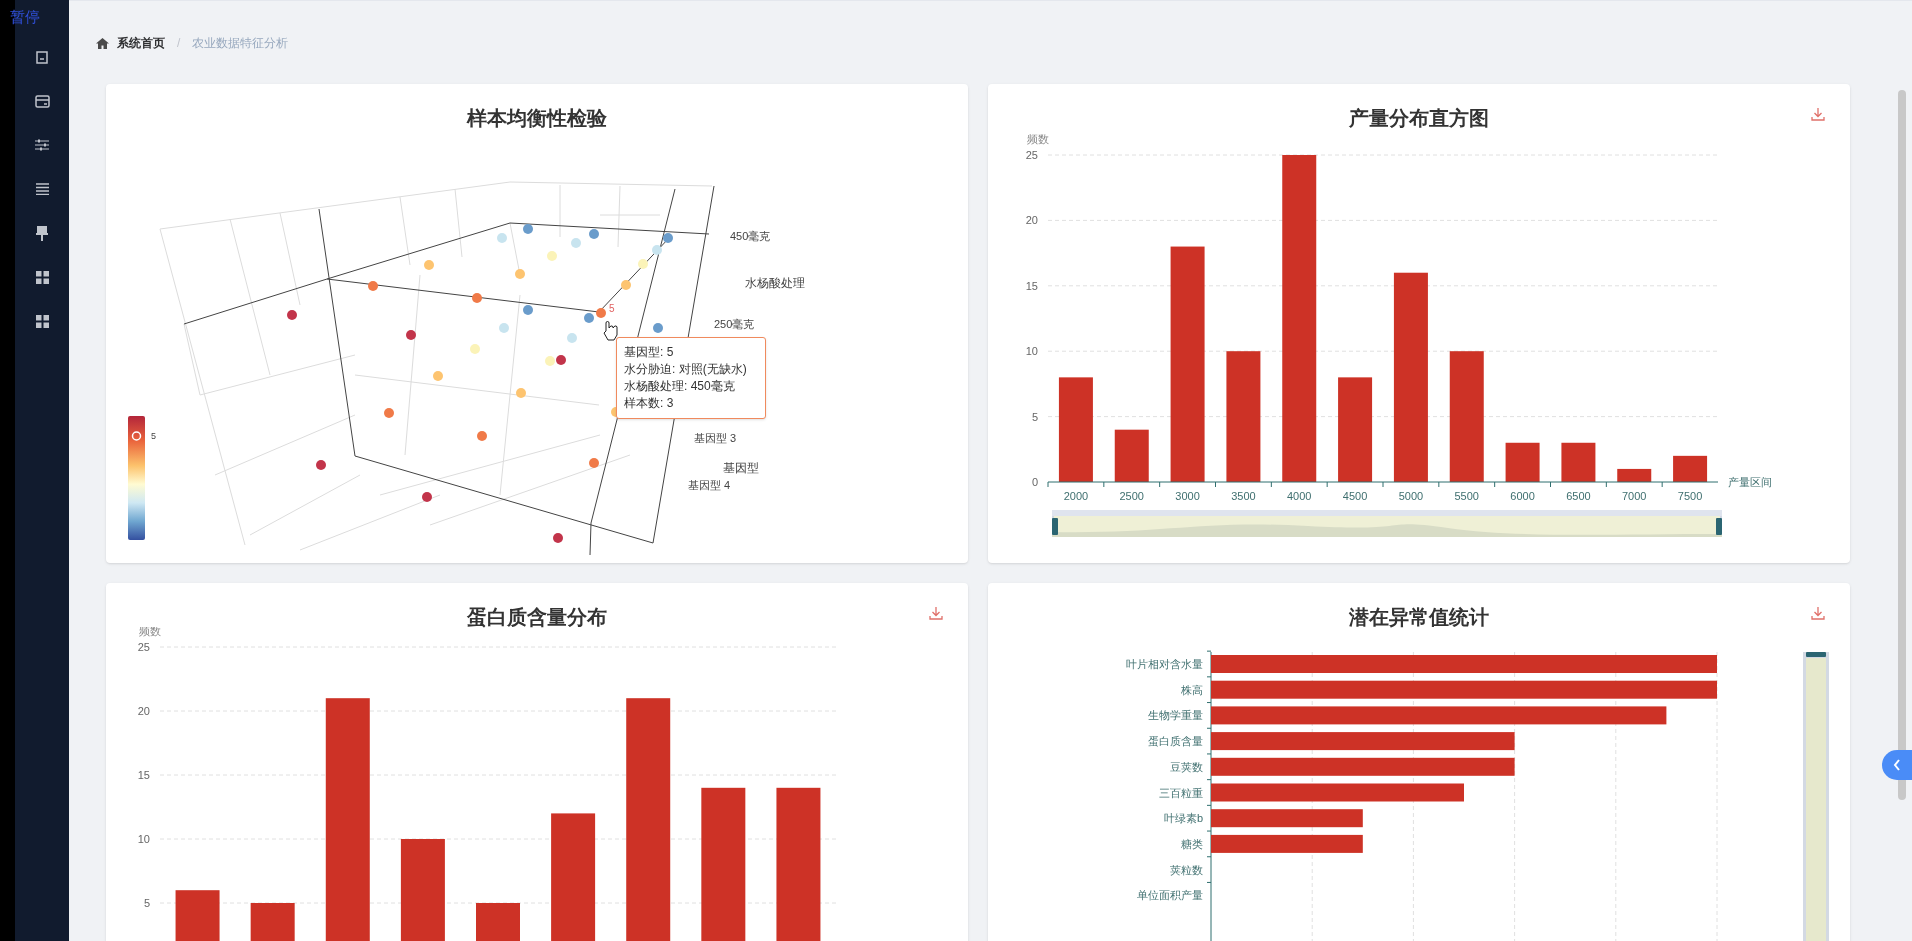  What do you see at coordinates (42, 189) in the screenshot?
I see `list-icon` at bounding box center [42, 189].